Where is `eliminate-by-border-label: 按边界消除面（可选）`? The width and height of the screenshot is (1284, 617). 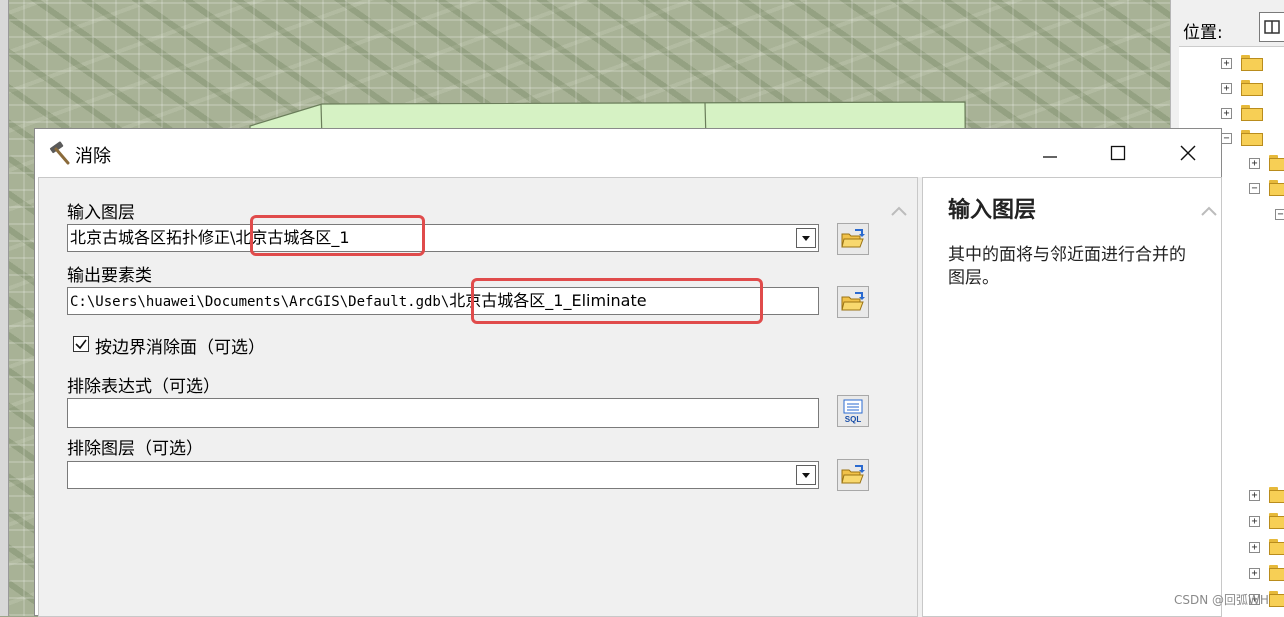
eliminate-by-border-label: 按边界消除面（可选） is located at coordinates (180, 345).